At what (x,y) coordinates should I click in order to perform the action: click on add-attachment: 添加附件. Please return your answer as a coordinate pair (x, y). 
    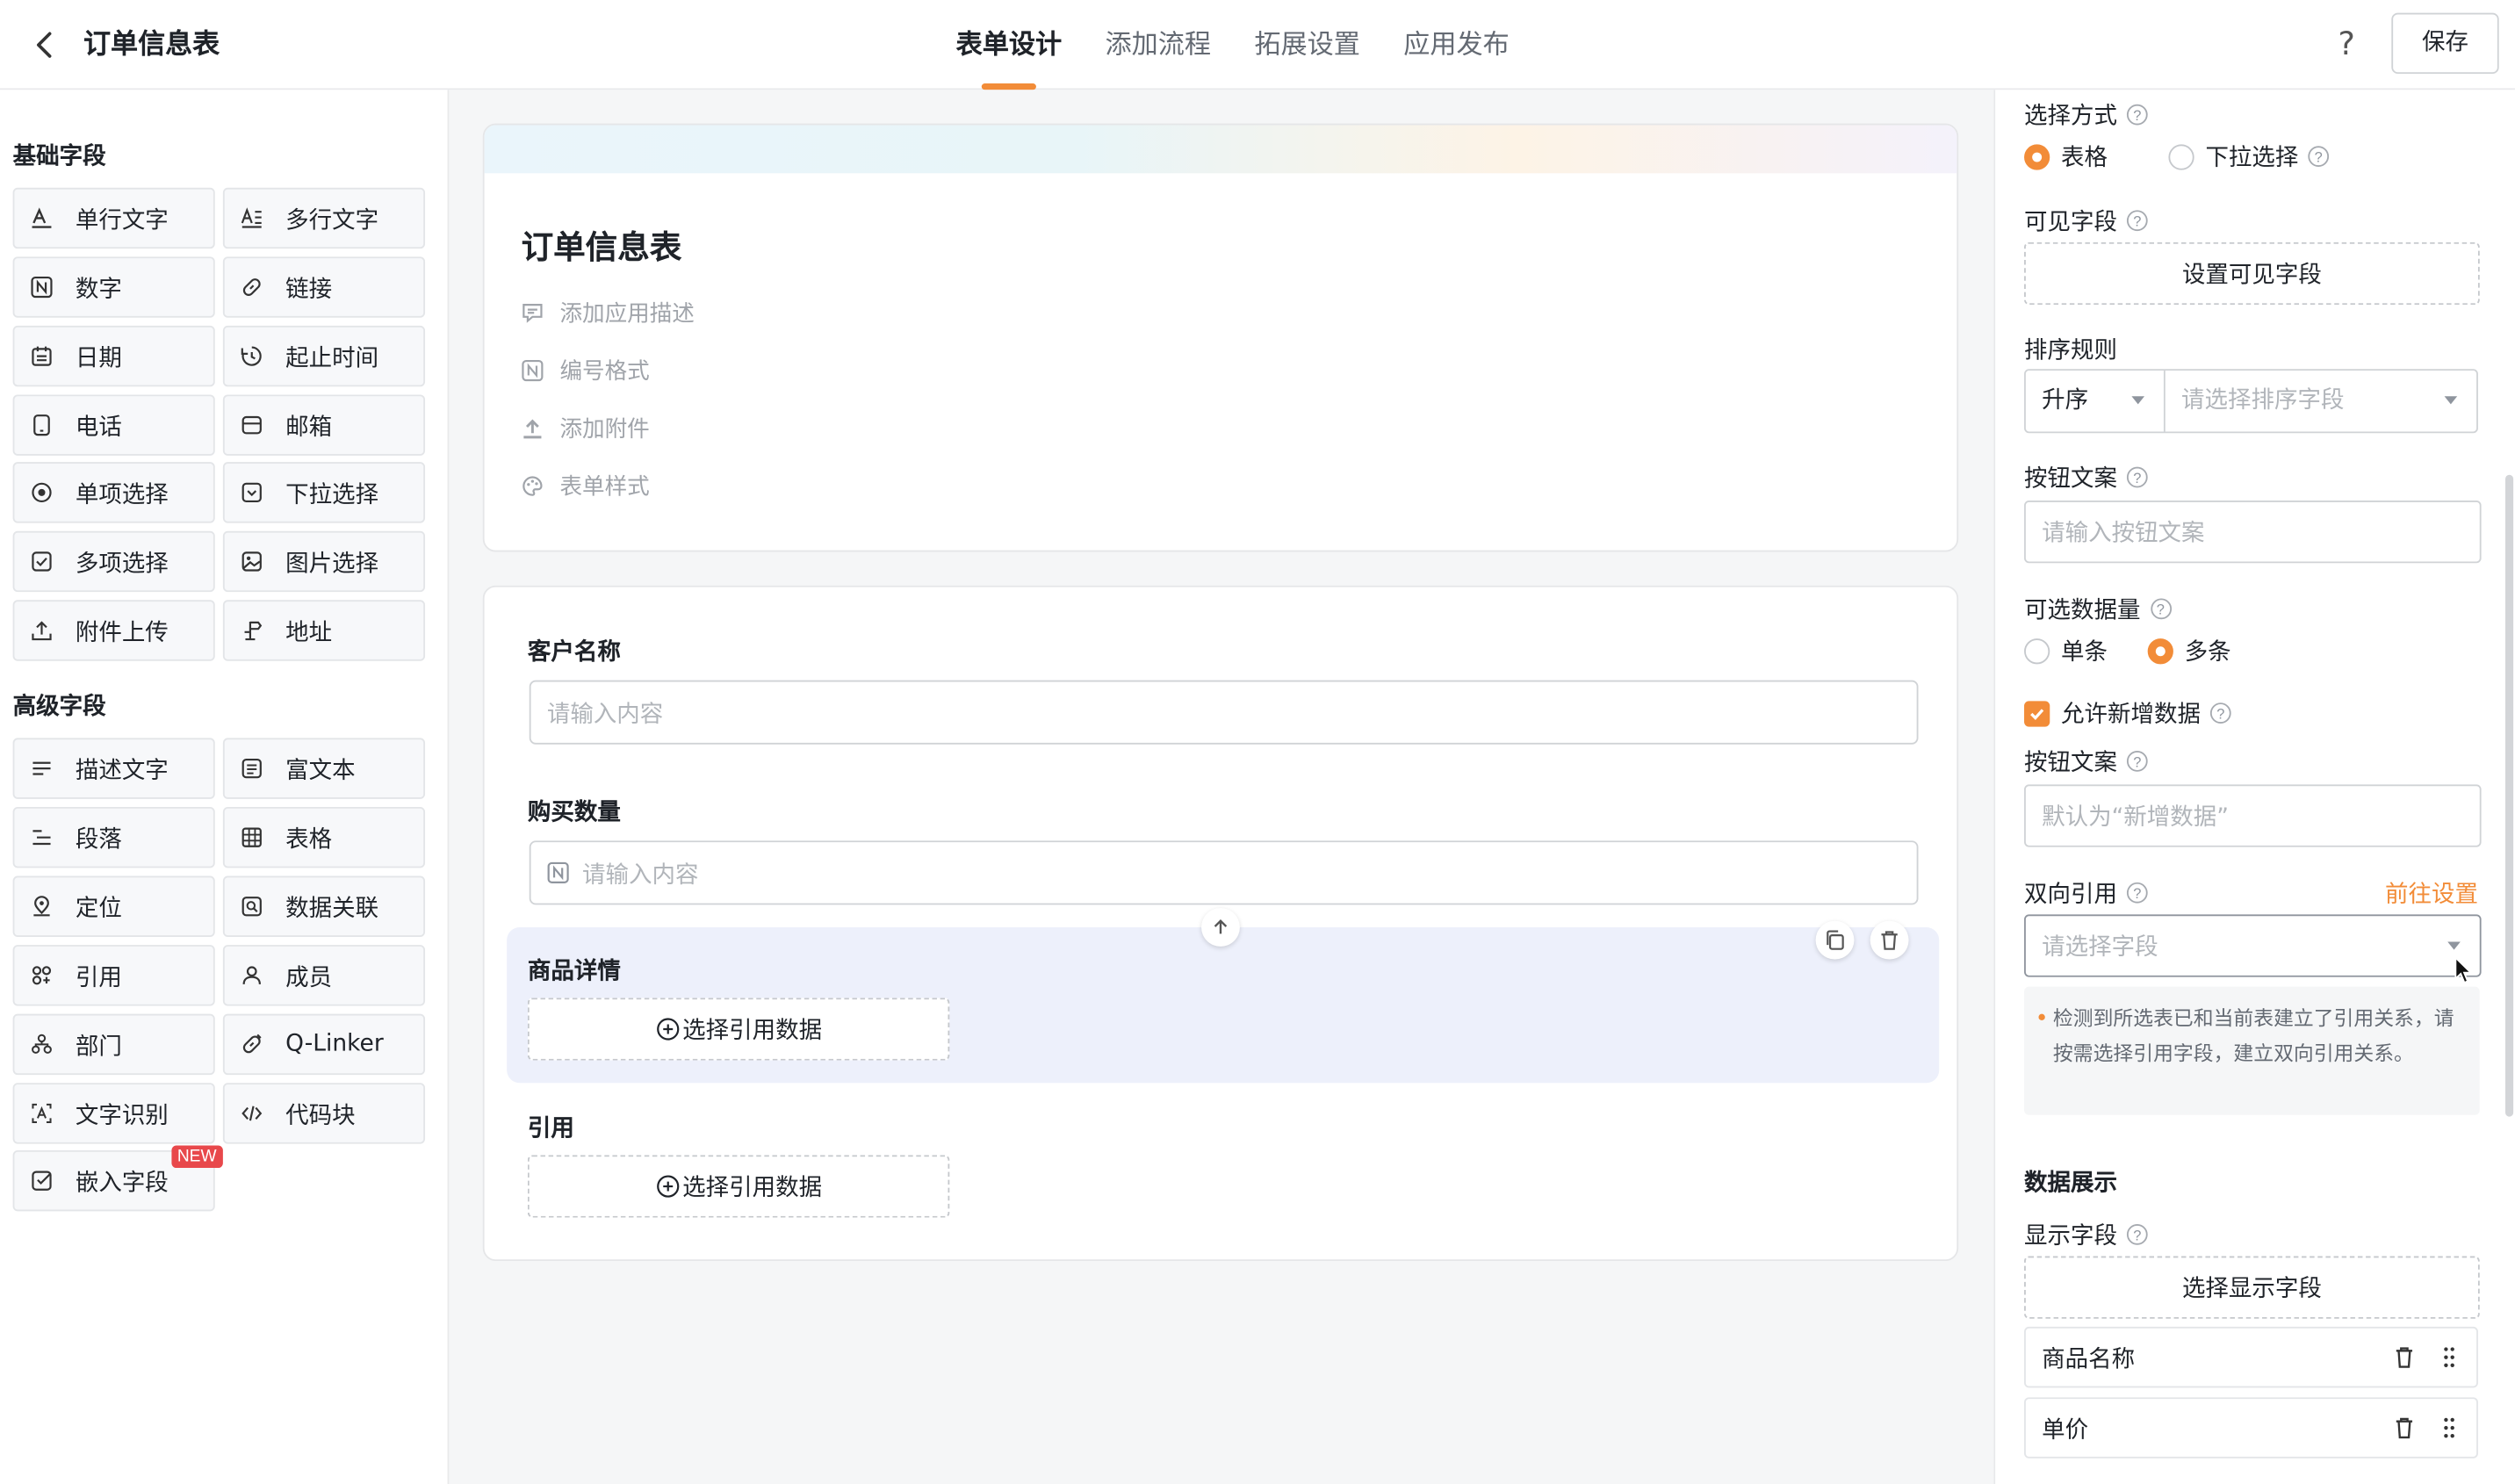
    Looking at the image, I should click on (586, 429).